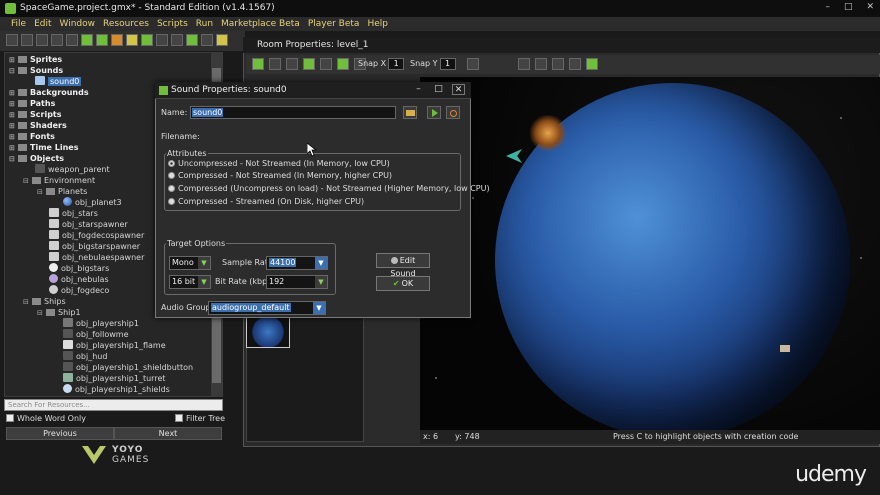 This screenshot has height=495, width=880. I want to click on tree-weapon-parent: weapon_parent, so click(72, 169).